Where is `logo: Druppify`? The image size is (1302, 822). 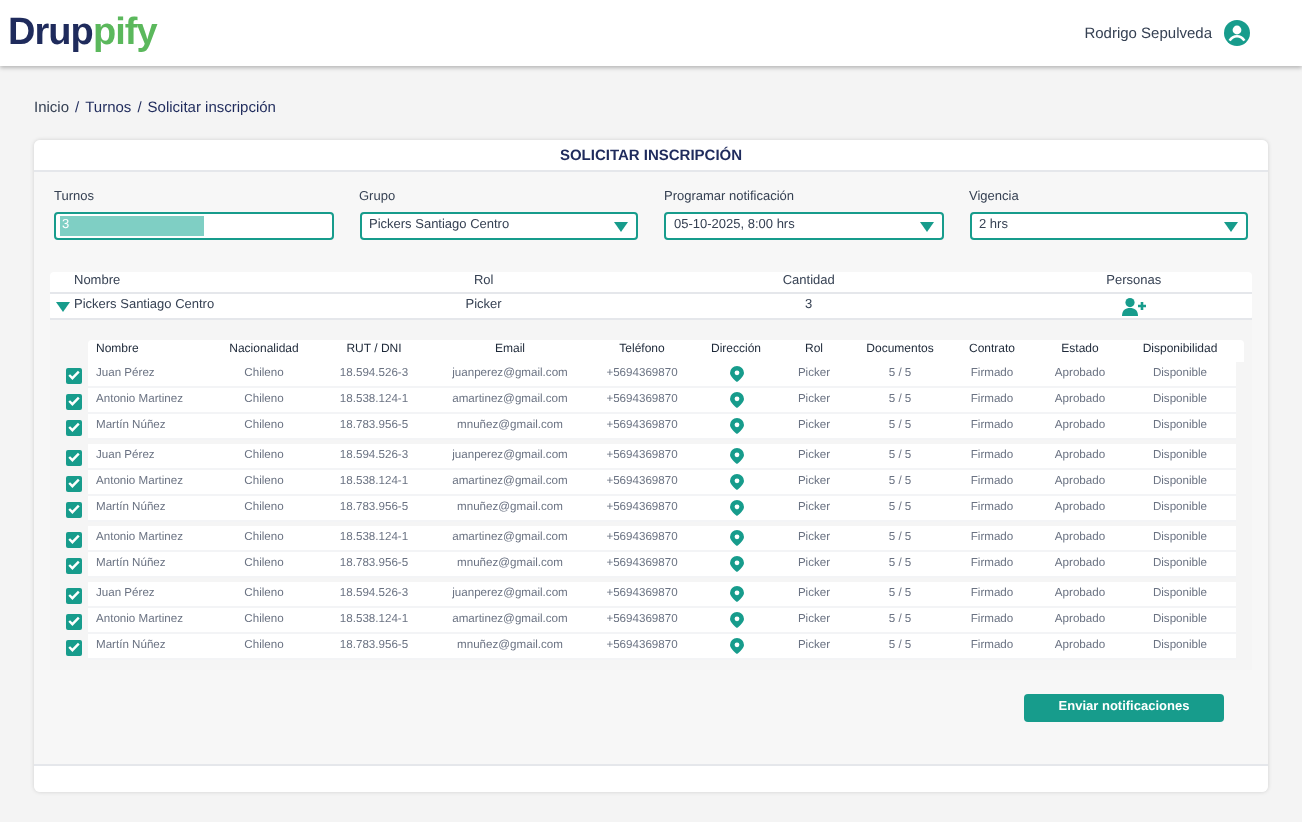
logo: Druppify is located at coordinates (82, 33).